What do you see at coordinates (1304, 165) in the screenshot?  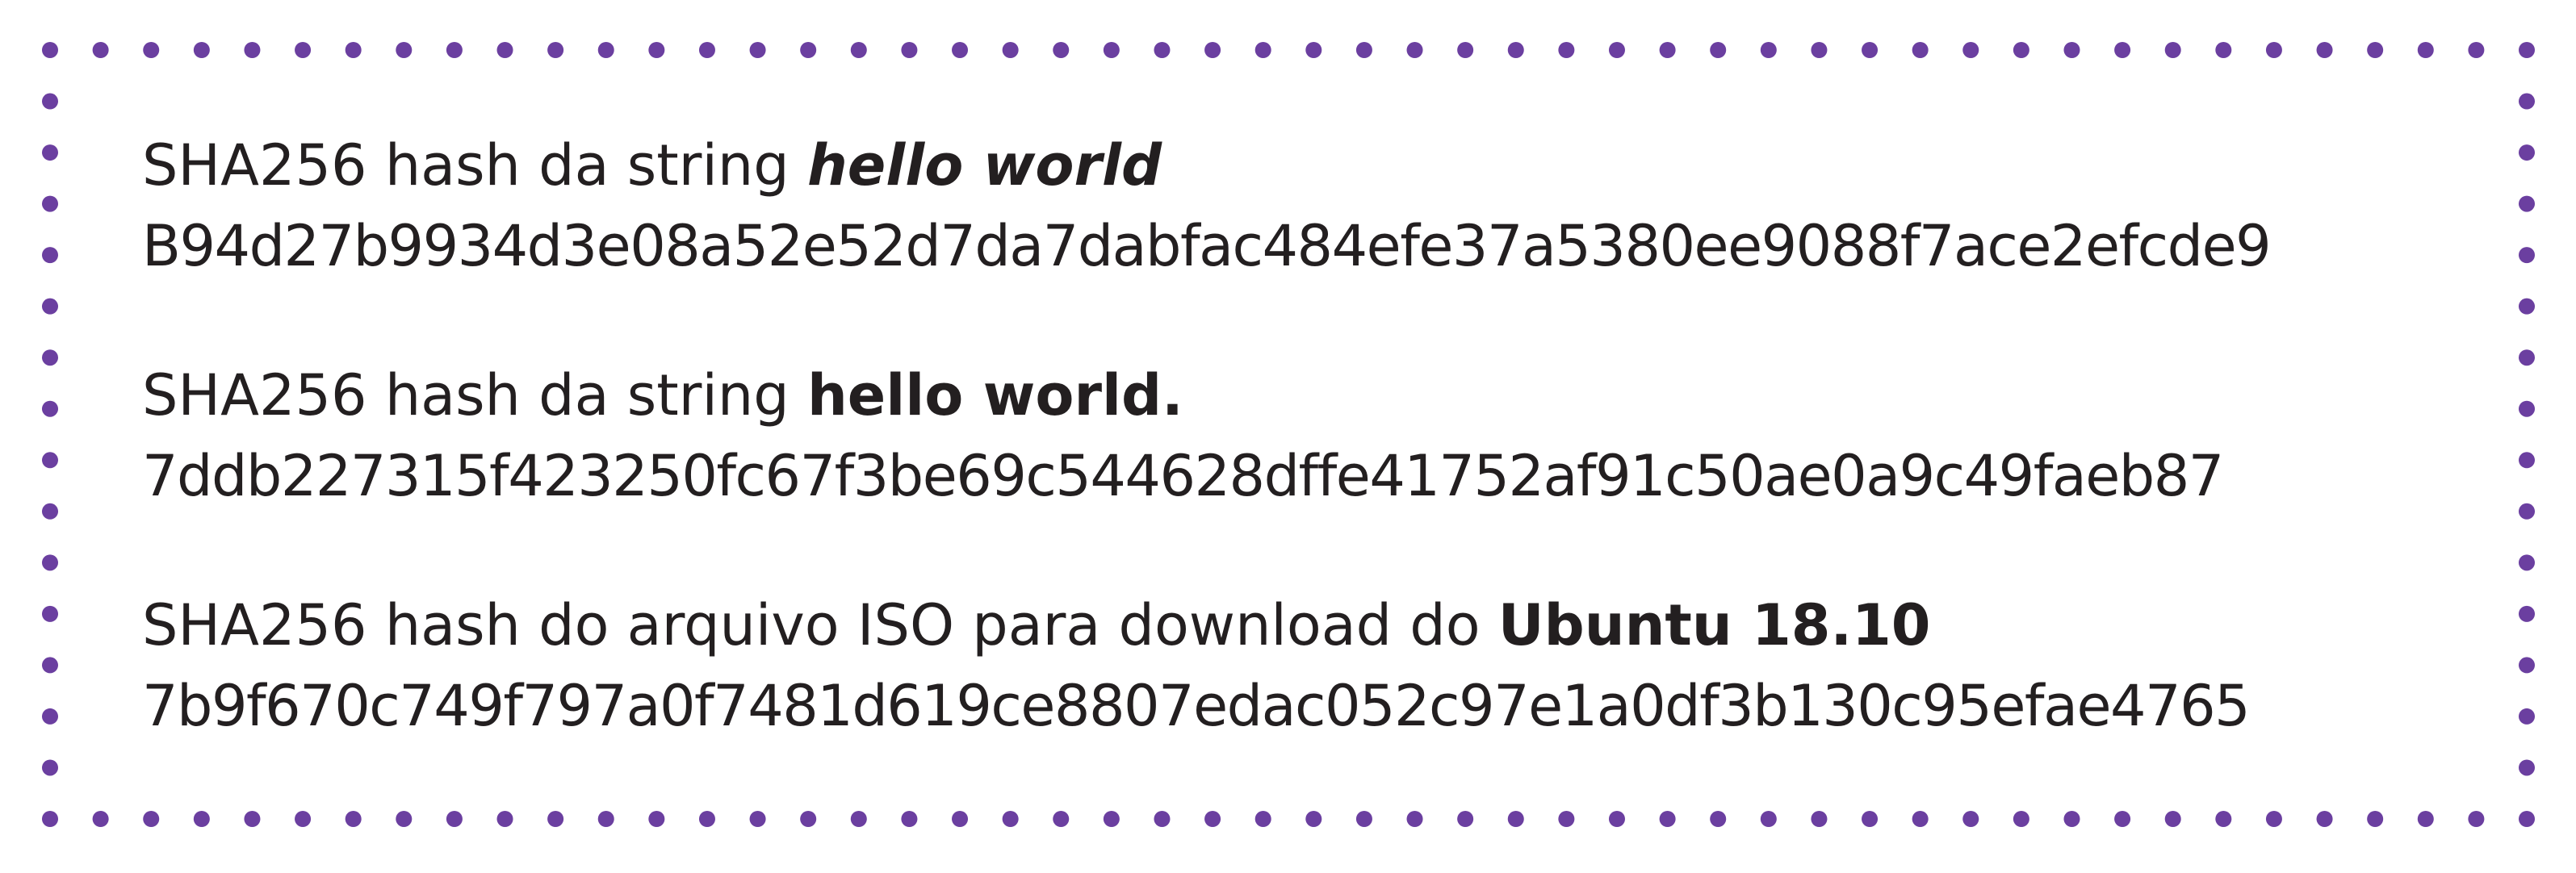 I see `hash-caption: SHA256 hash da string hello world` at bounding box center [1304, 165].